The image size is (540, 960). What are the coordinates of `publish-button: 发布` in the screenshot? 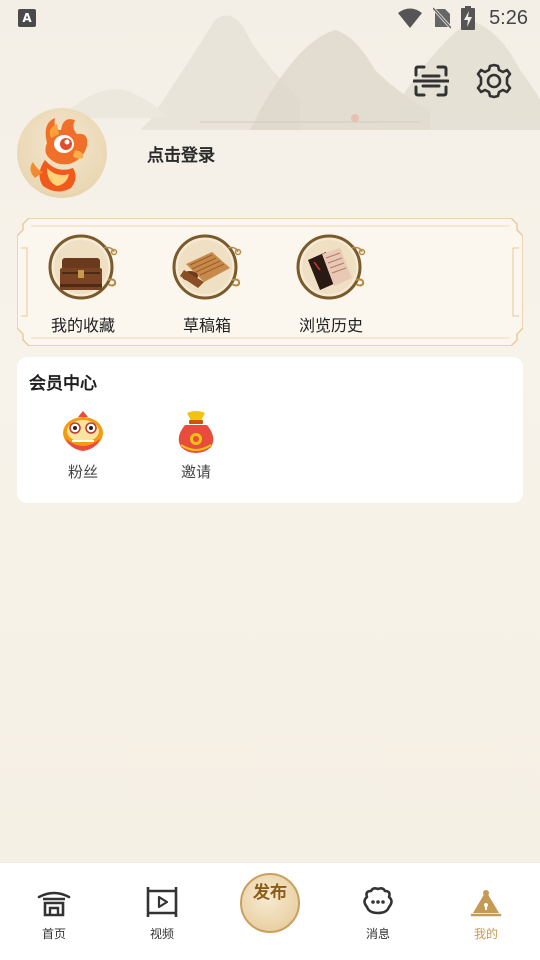 It's located at (270, 903).